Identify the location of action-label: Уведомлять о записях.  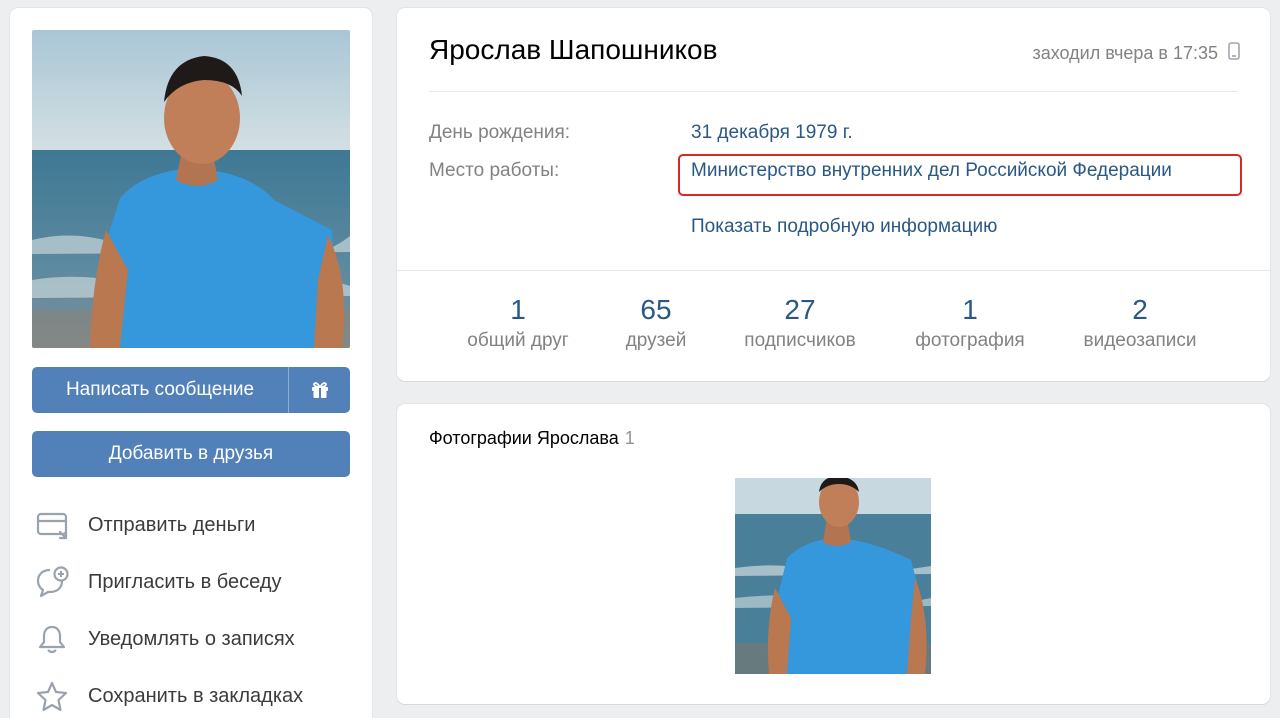
(191, 638).